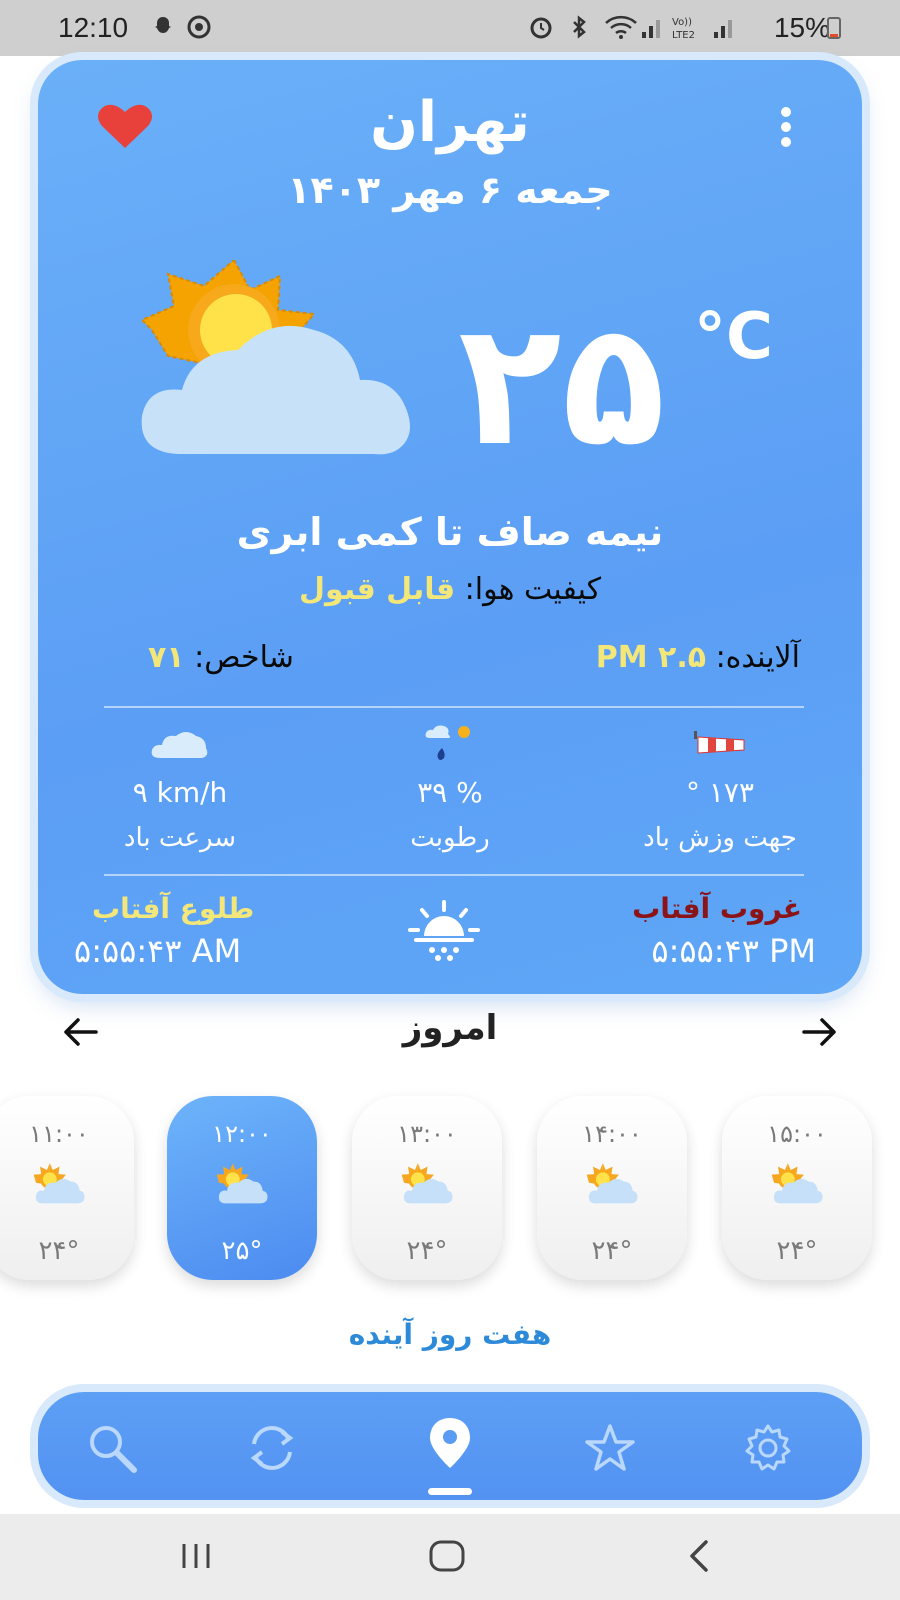  Describe the element at coordinates (242, 1134) in the screenshot. I see `hourly-time: ۱۲:۰۰` at that location.